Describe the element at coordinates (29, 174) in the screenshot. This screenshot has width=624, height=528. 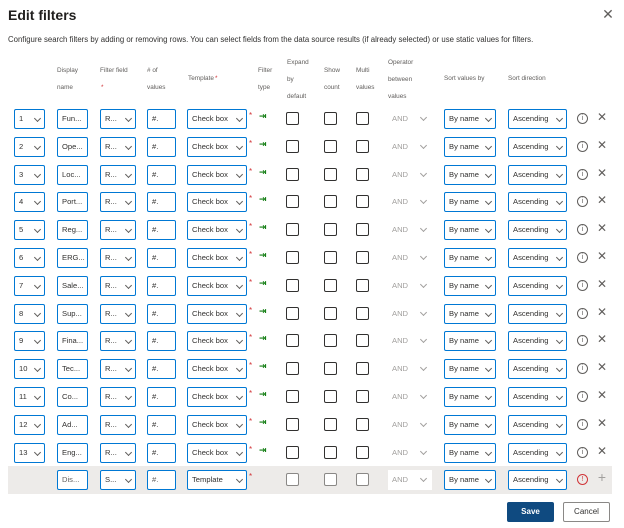
I see `order-dropdown: 3` at that location.